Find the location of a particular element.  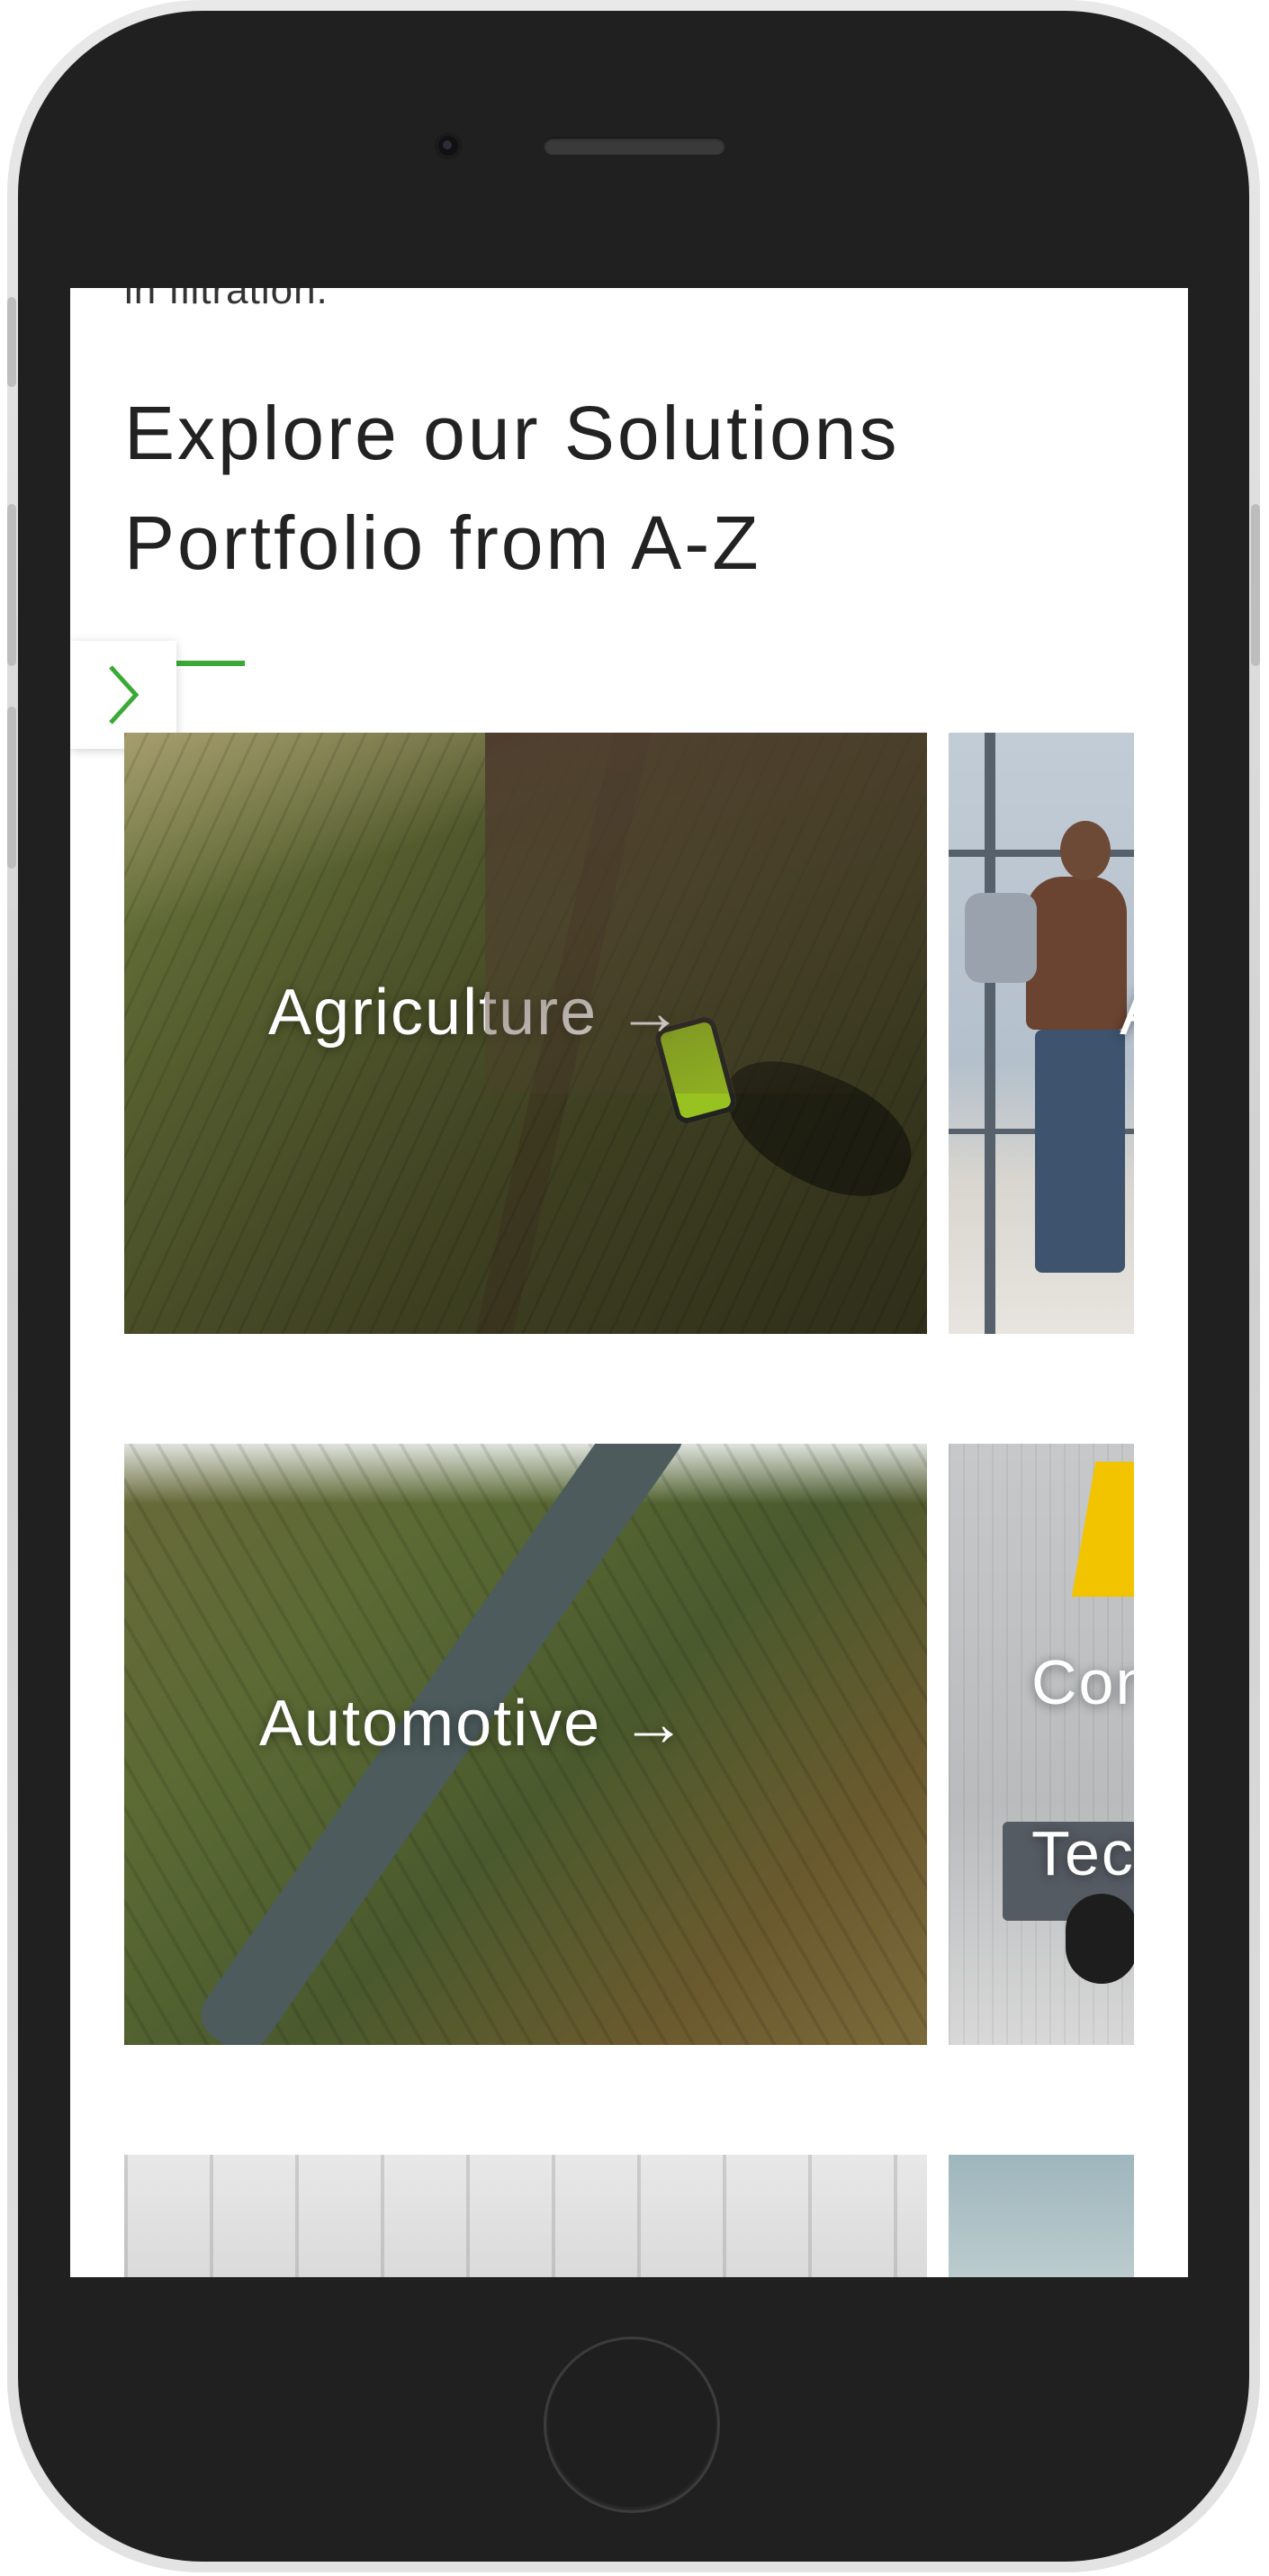

tractor-shadow is located at coordinates (816, 1128).